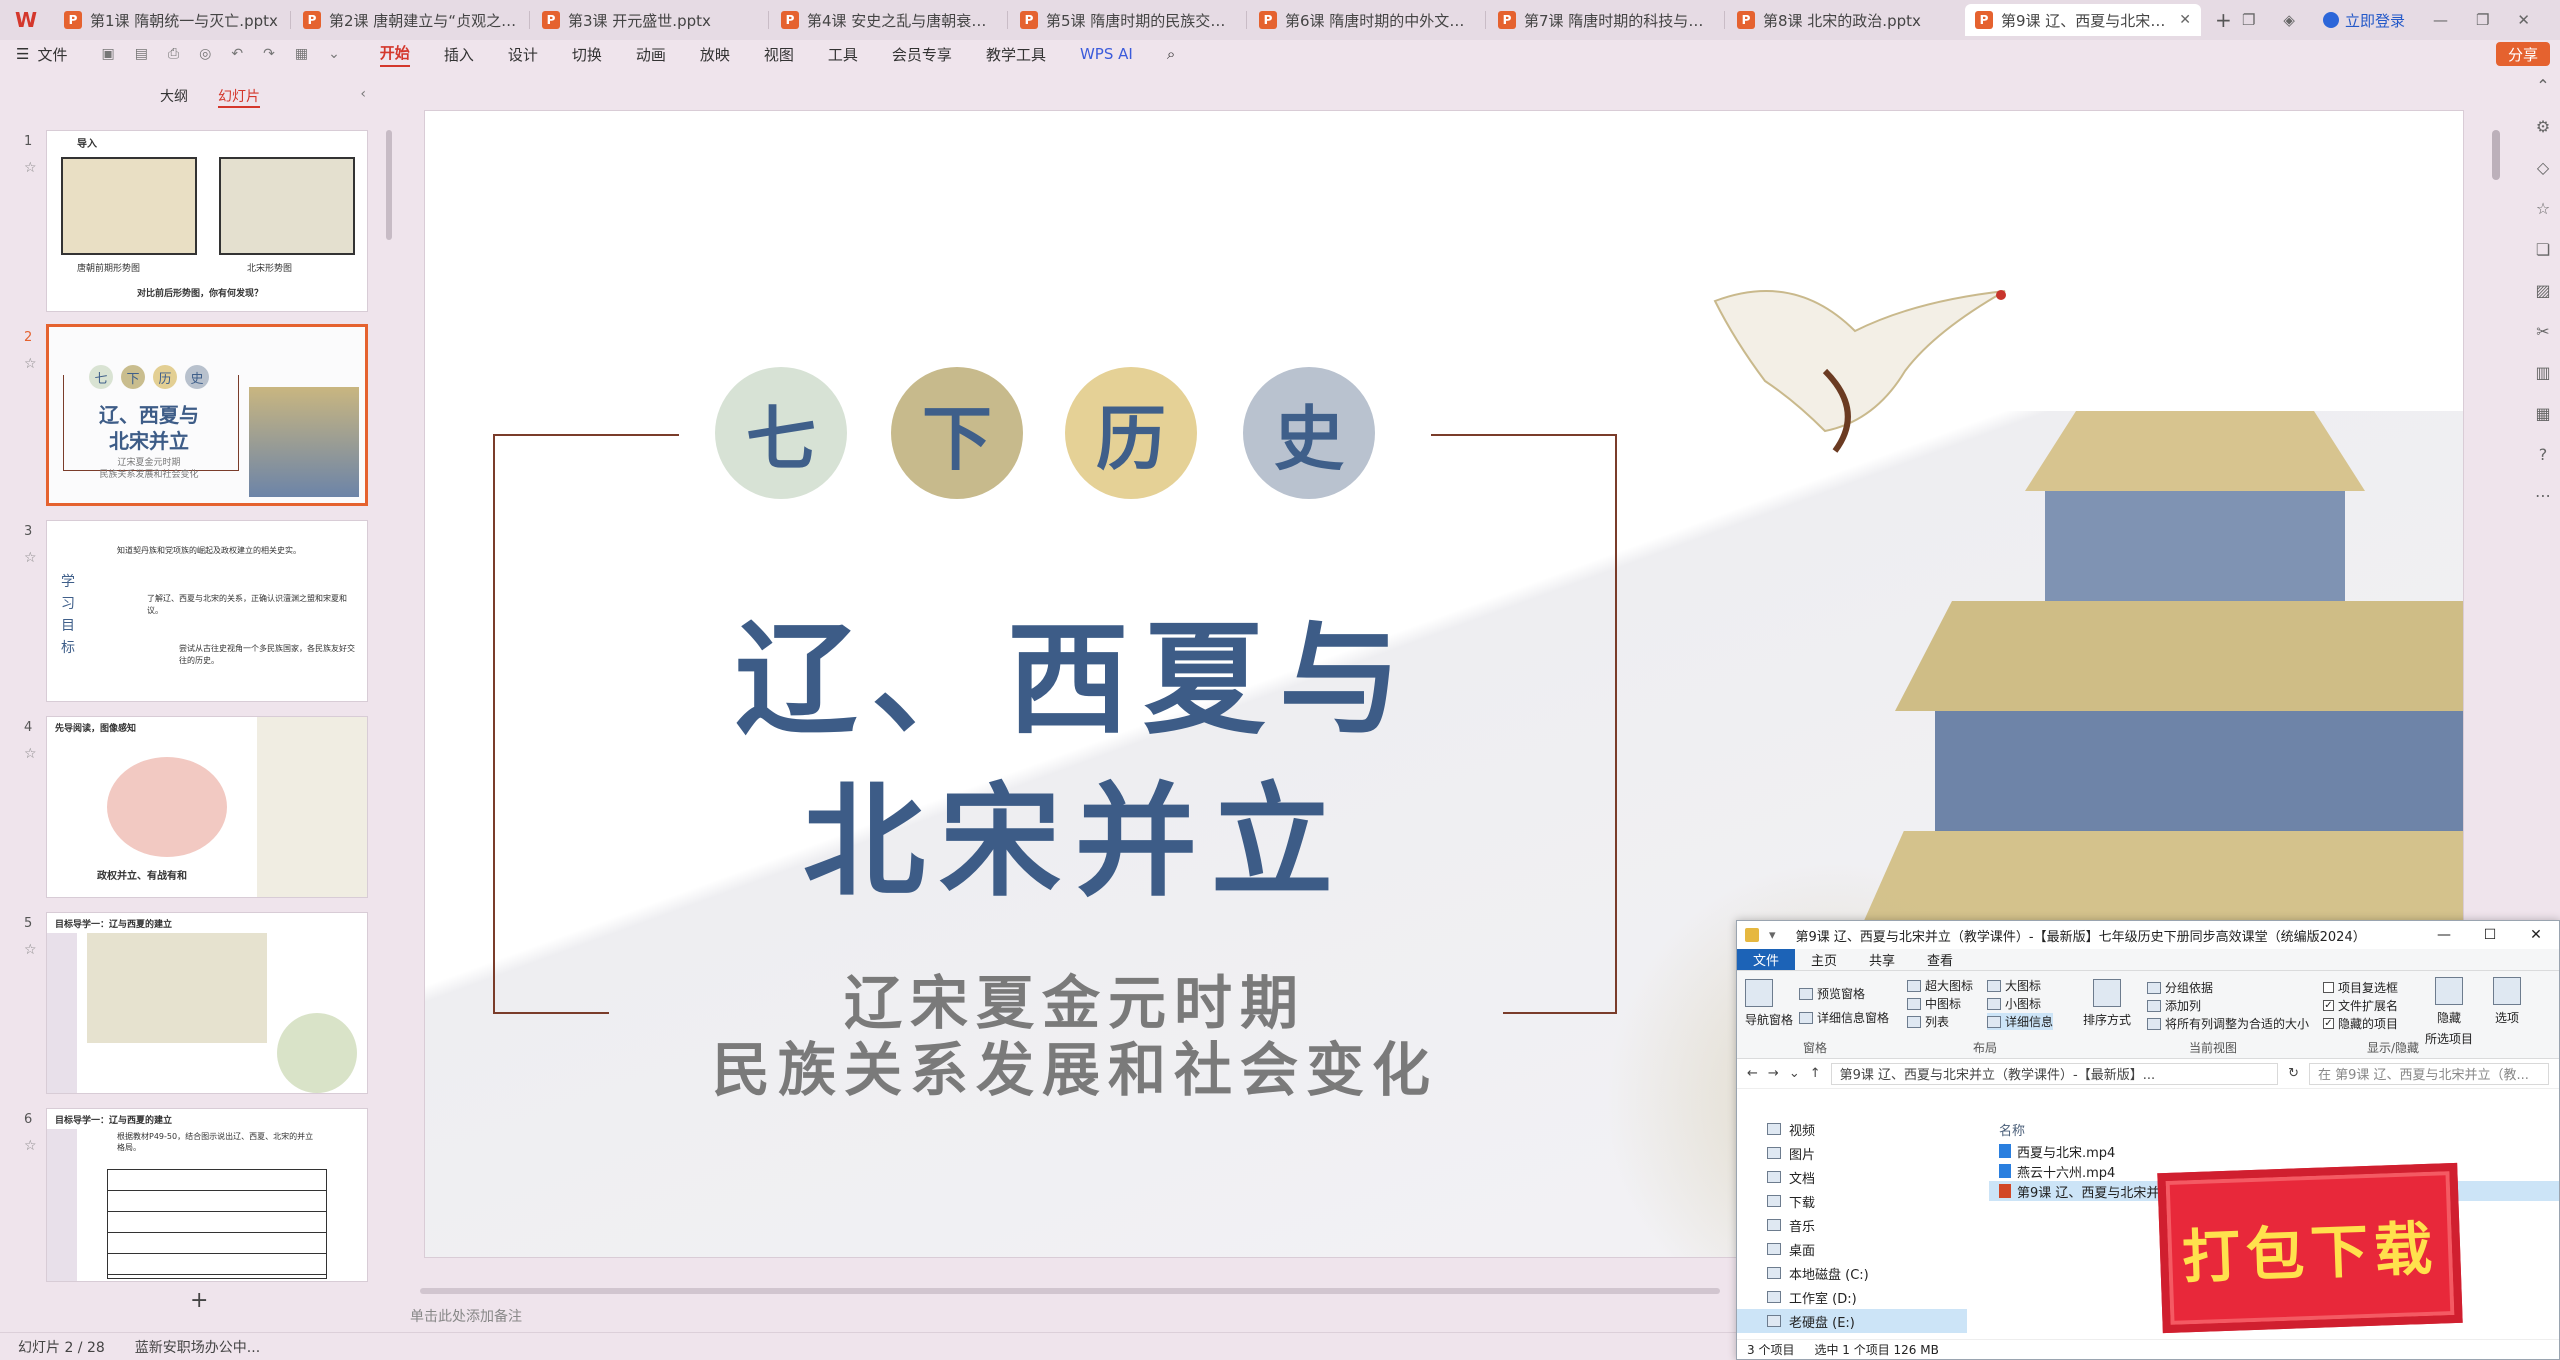 Image resolution: width=2560 pixels, height=1360 pixels. I want to click on redo-icon: ↷, so click(269, 54).